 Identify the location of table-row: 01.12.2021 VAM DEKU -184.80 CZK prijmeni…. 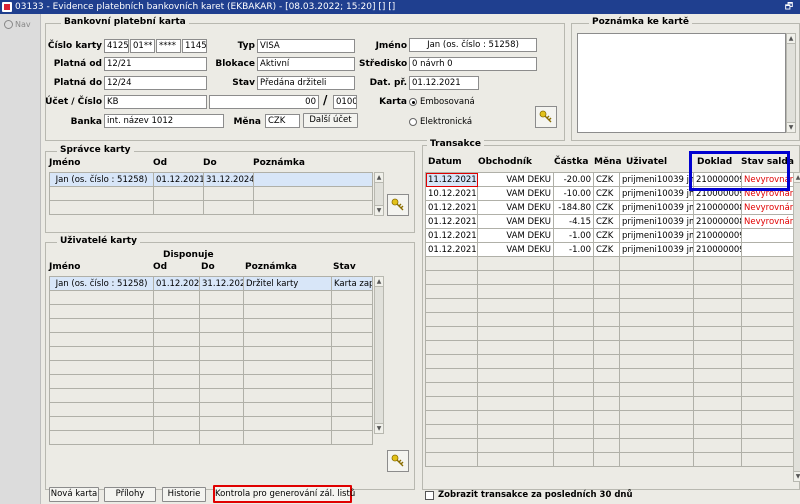
(609, 207).